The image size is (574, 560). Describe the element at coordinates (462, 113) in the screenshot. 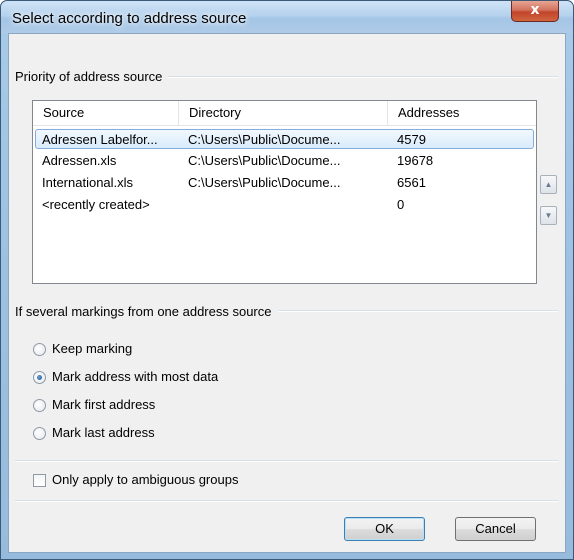

I see `column-header-addresses: Addresses` at that location.